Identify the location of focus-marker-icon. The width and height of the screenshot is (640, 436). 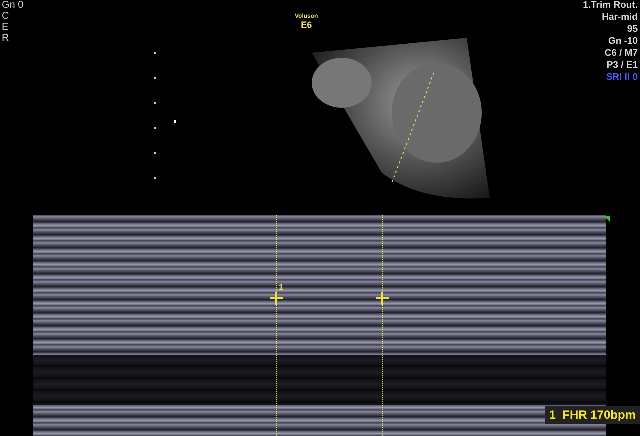
(175, 121).